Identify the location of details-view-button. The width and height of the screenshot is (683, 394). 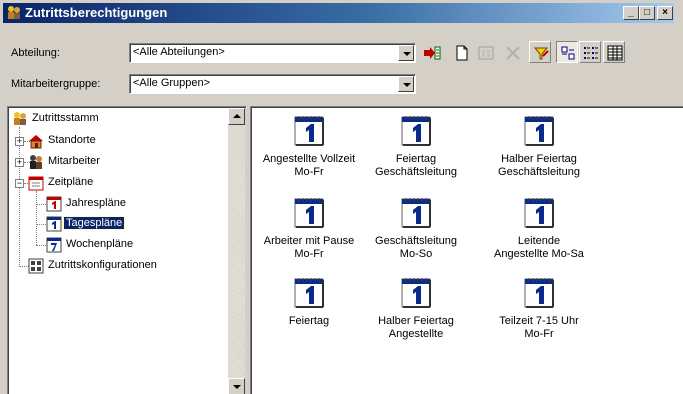
(614, 52).